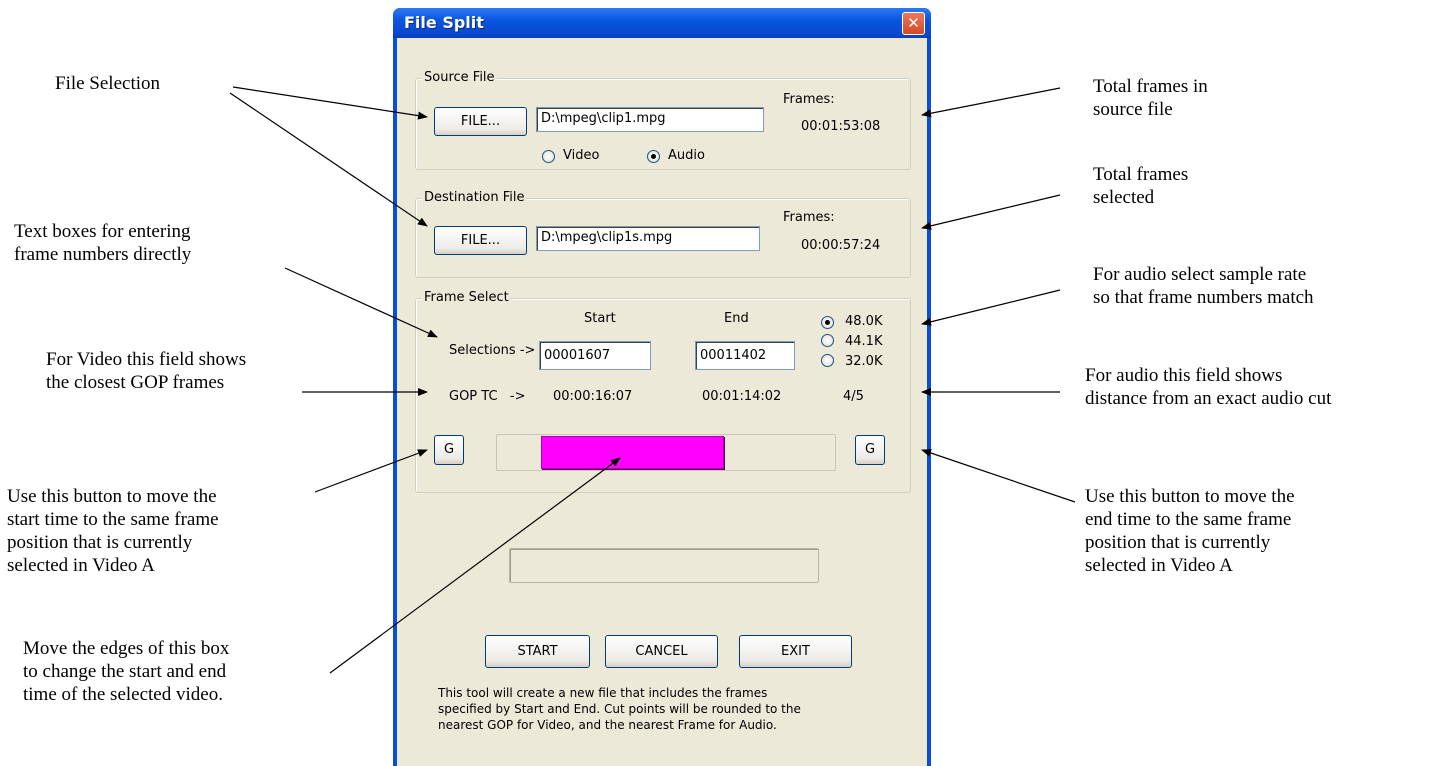  I want to click on cancel-button: CANCEL, so click(661, 651).